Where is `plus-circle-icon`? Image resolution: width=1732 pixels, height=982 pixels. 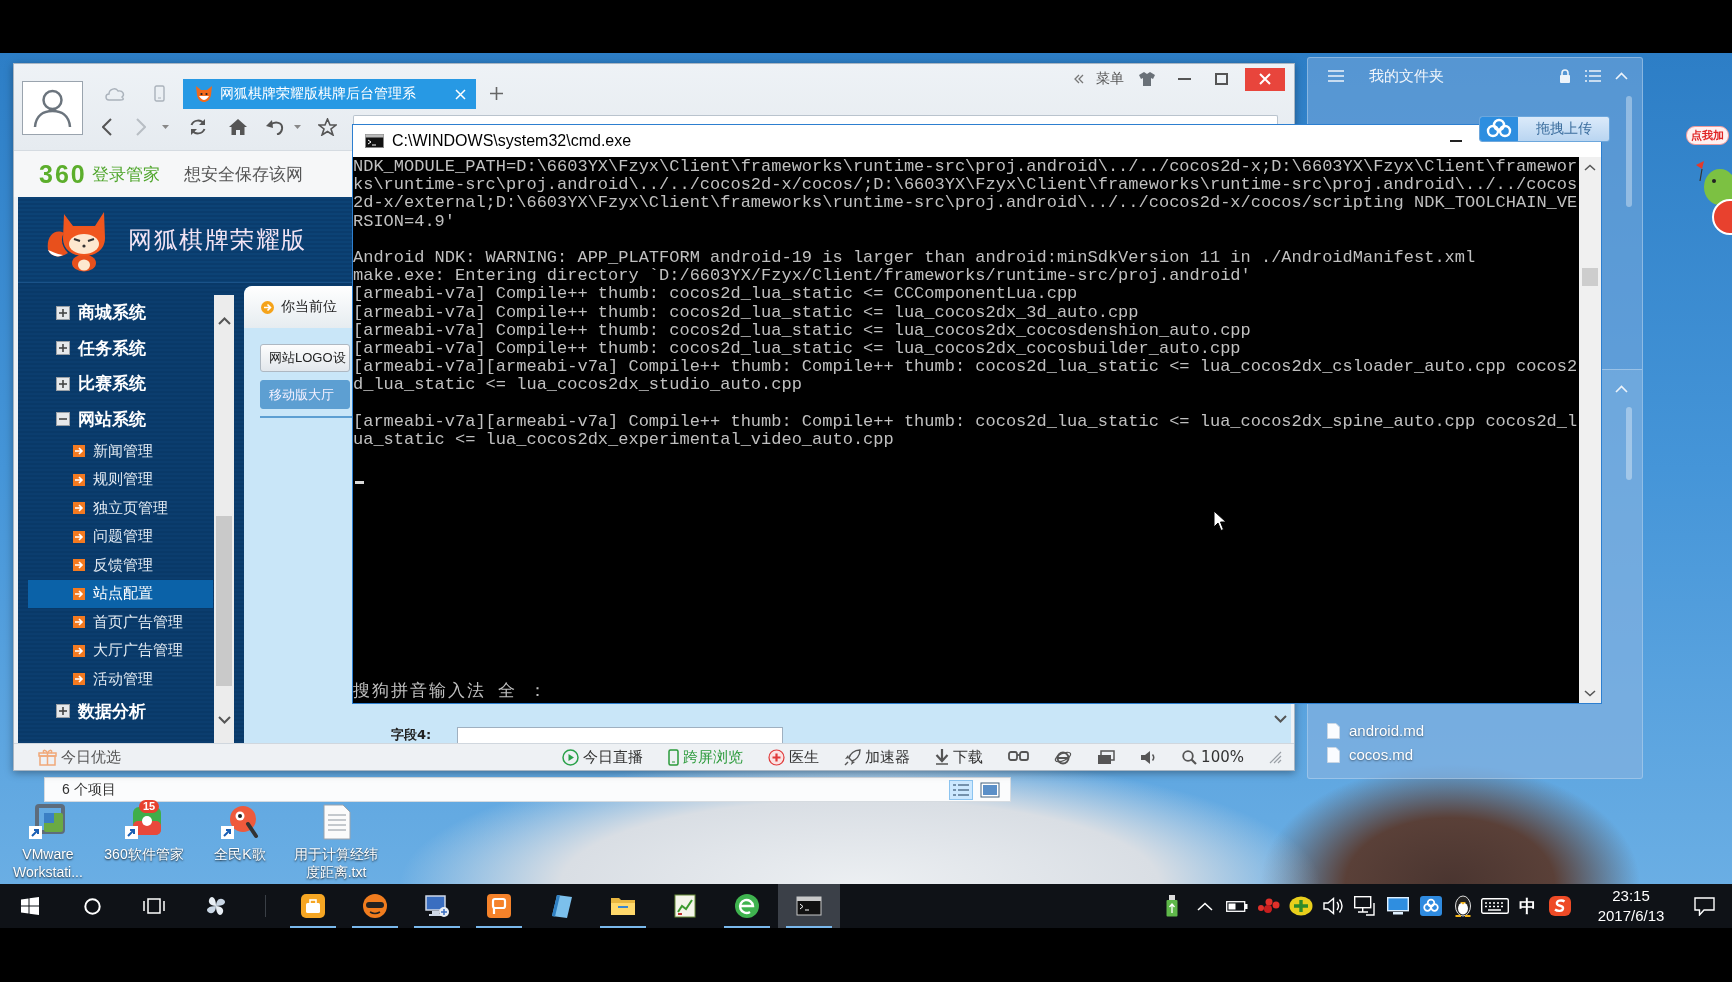 plus-circle-icon is located at coordinates (1301, 906).